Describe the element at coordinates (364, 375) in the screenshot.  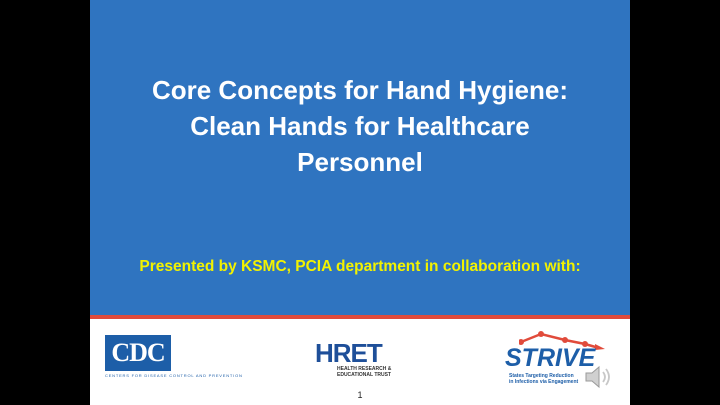
I see `hret-logo-caption-line: EDUCATIONAL TRUST` at that location.